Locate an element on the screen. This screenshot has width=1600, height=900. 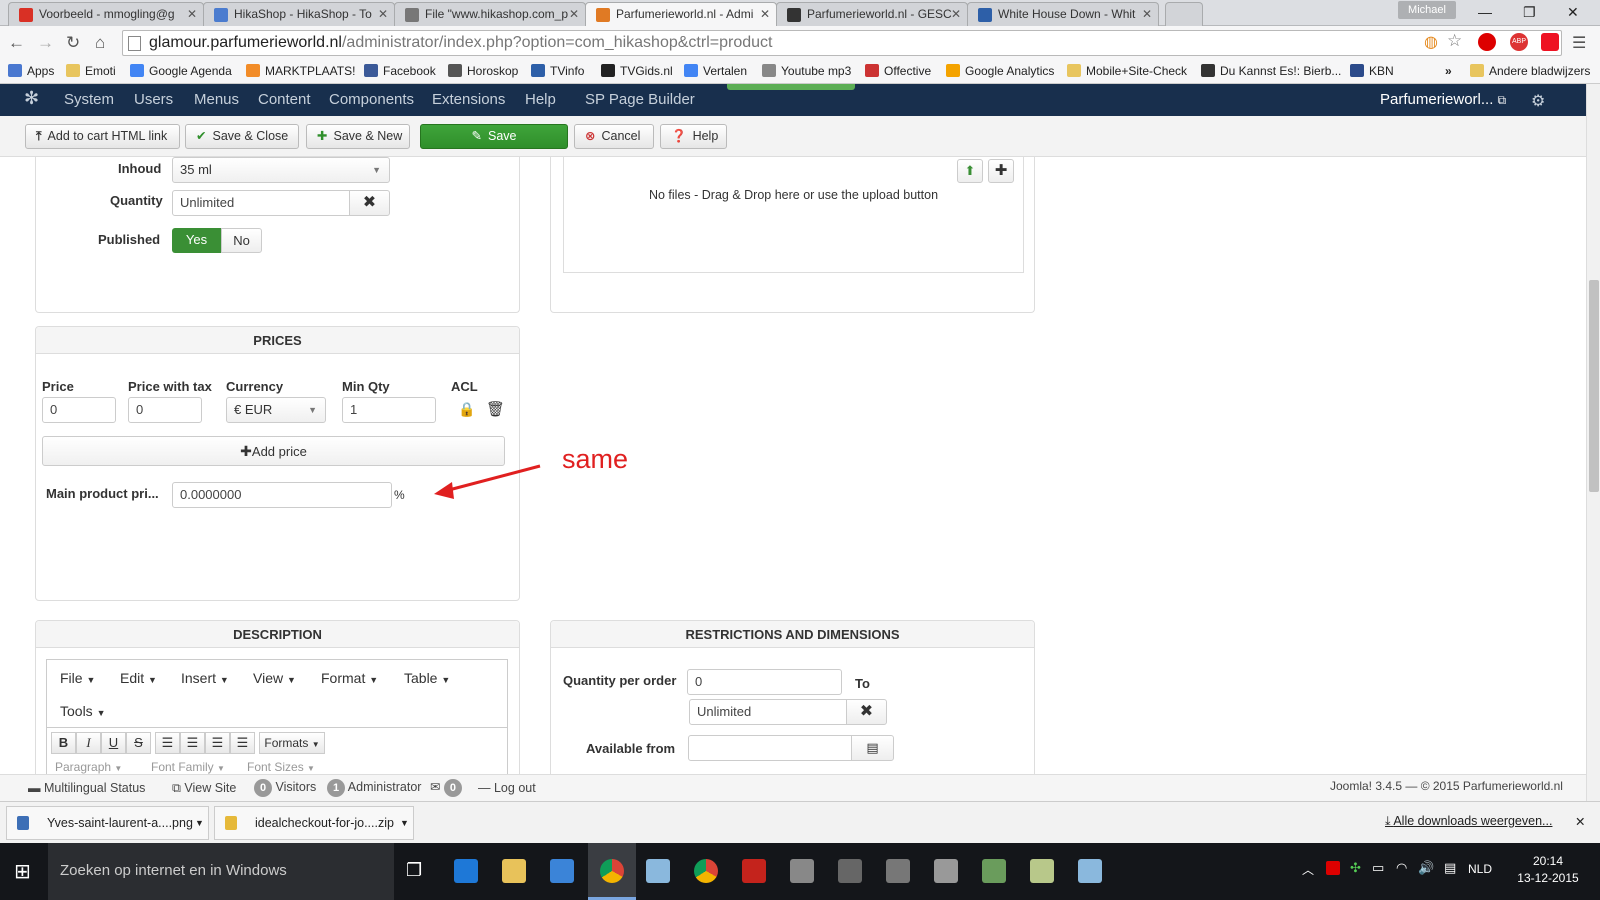
help-button: ❓ Help is located at coordinates (693, 136).